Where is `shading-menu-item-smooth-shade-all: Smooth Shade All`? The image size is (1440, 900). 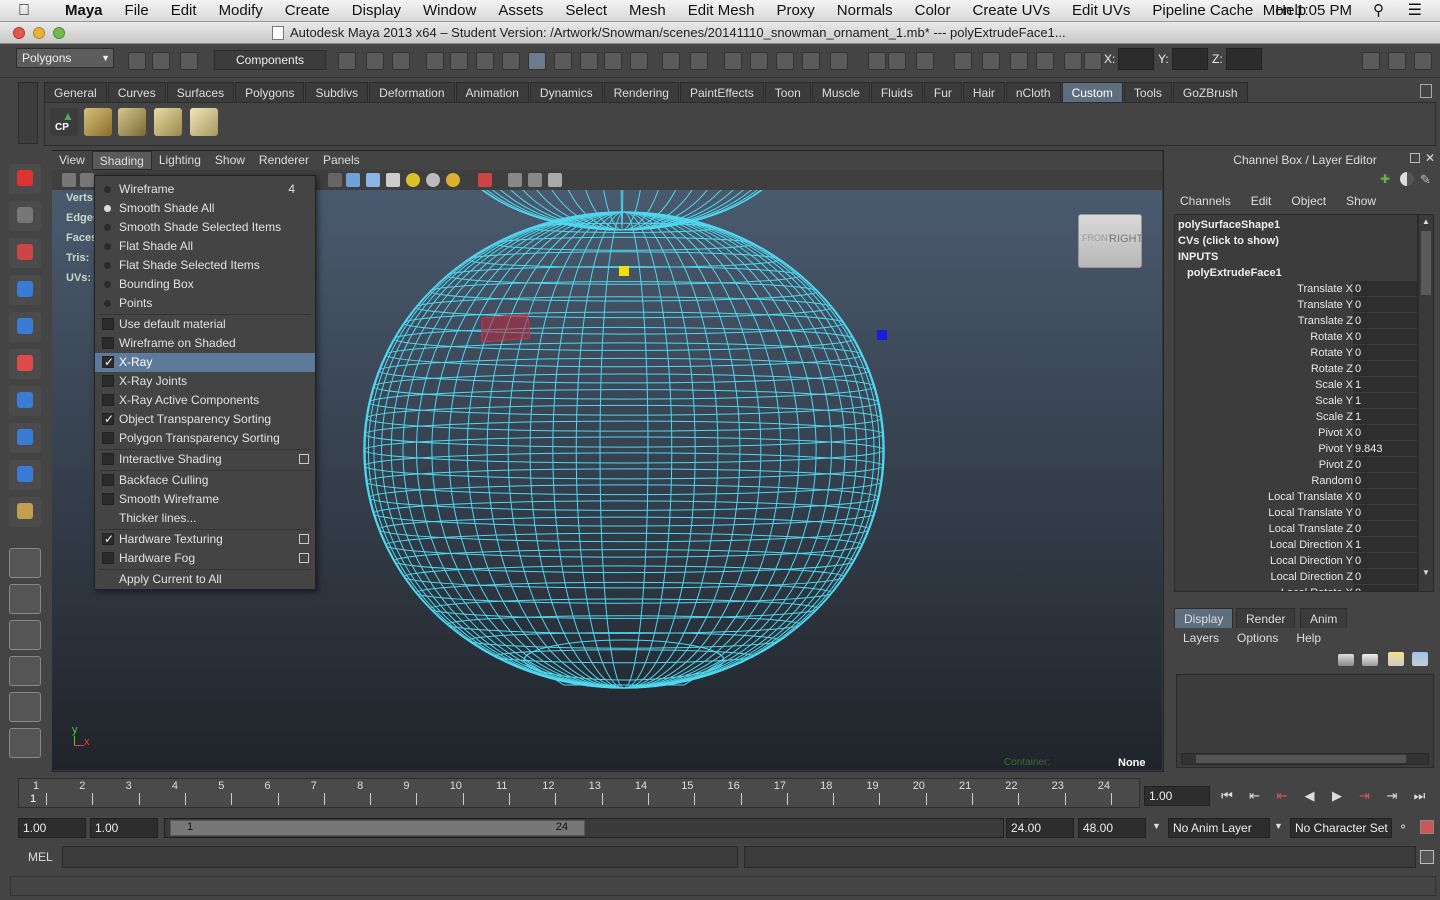
shading-menu-item-smooth-shade-all: Smooth Shade All is located at coordinates (205, 208).